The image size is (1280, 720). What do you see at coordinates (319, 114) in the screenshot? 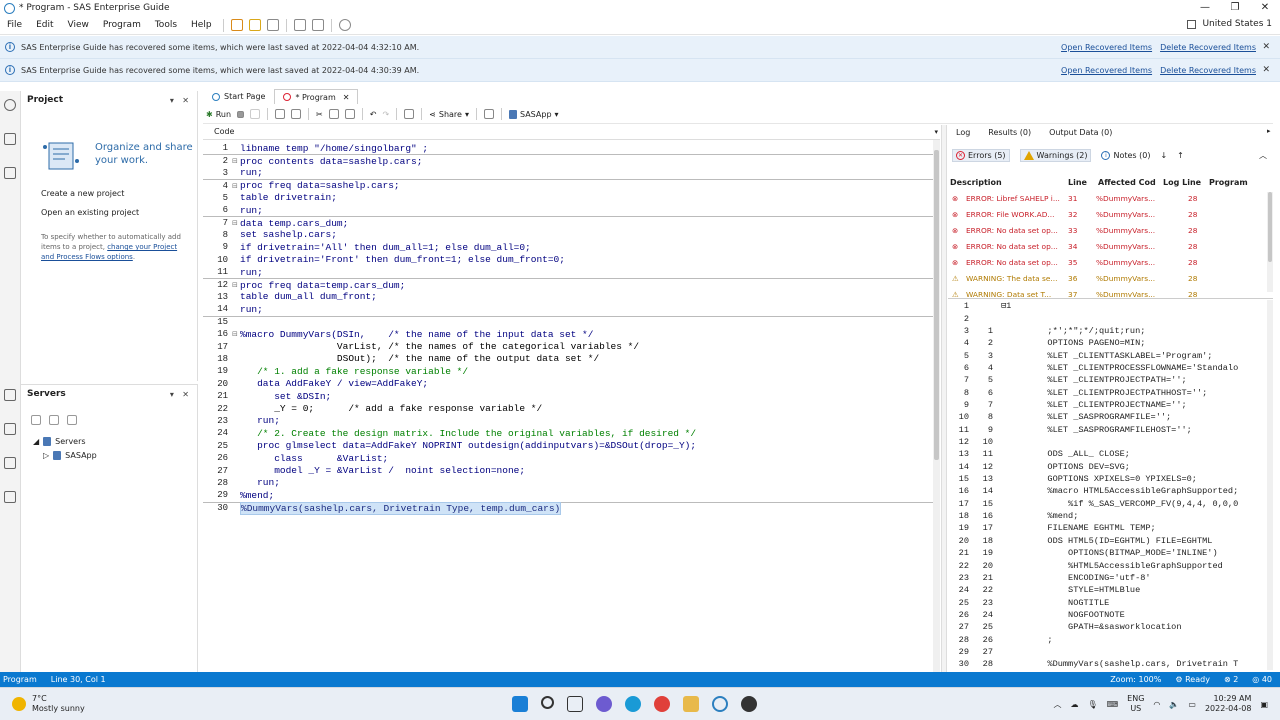
I see `cut-icon: ✂` at bounding box center [319, 114].